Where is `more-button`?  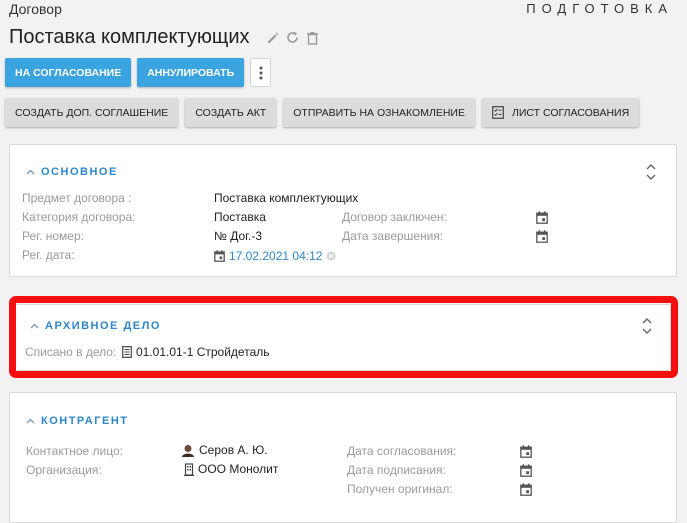
more-button is located at coordinates (261, 72).